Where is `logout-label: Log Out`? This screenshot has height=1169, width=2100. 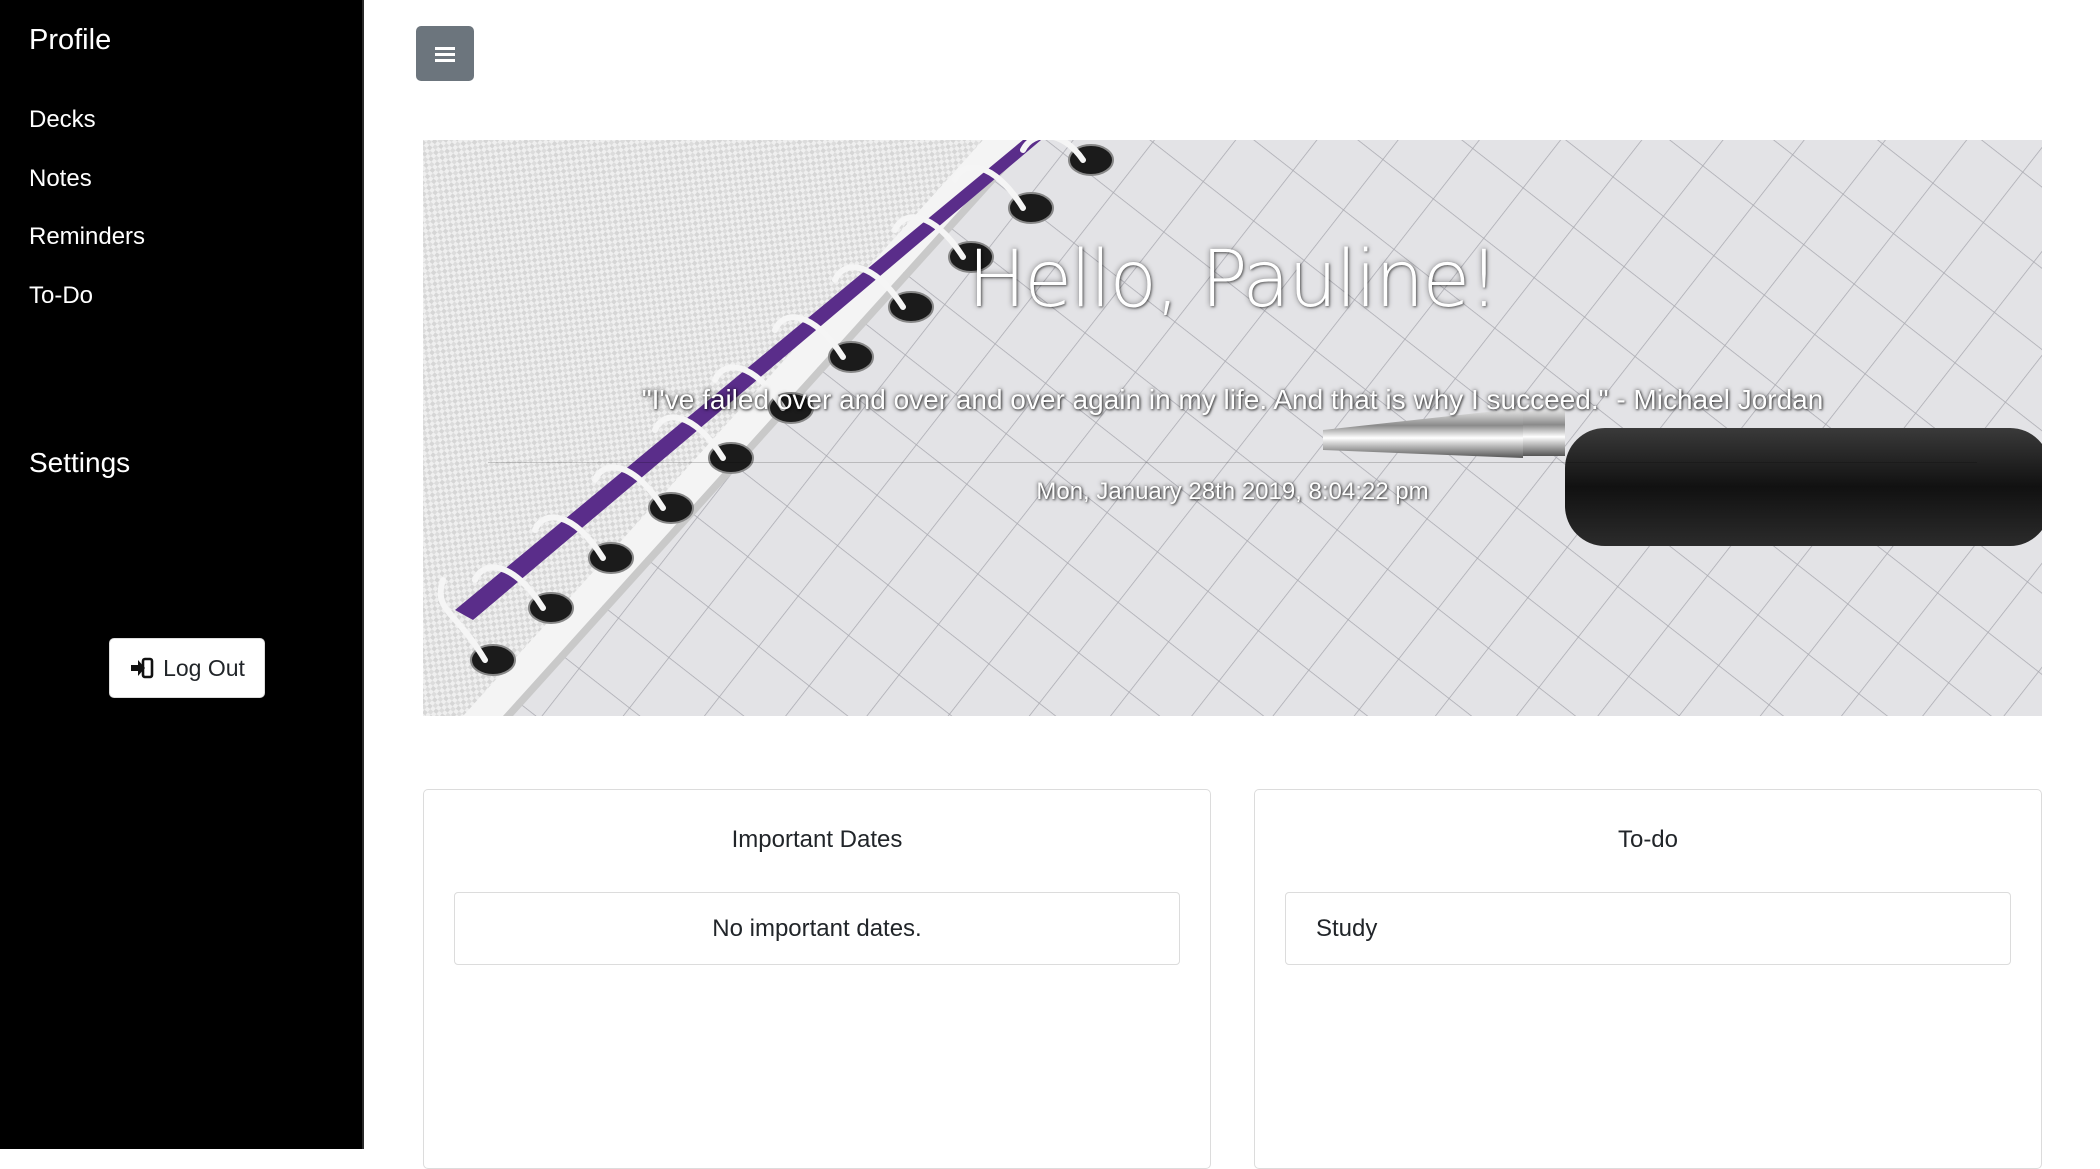
logout-label: Log Out is located at coordinates (204, 667).